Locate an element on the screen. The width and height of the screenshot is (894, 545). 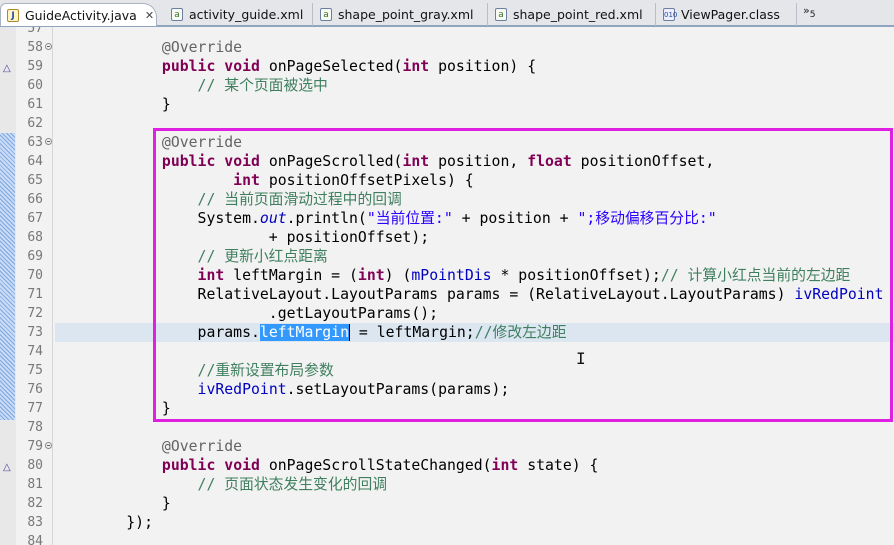
line-number: 82 is located at coordinates (35, 503).